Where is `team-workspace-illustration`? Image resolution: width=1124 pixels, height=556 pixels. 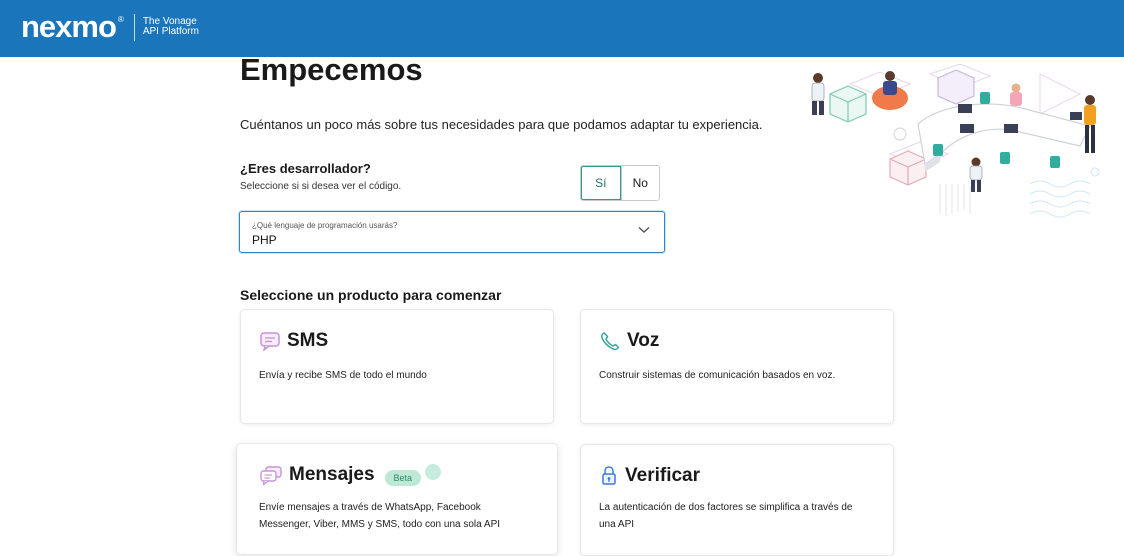 team-workspace-illustration is located at coordinates (955, 141).